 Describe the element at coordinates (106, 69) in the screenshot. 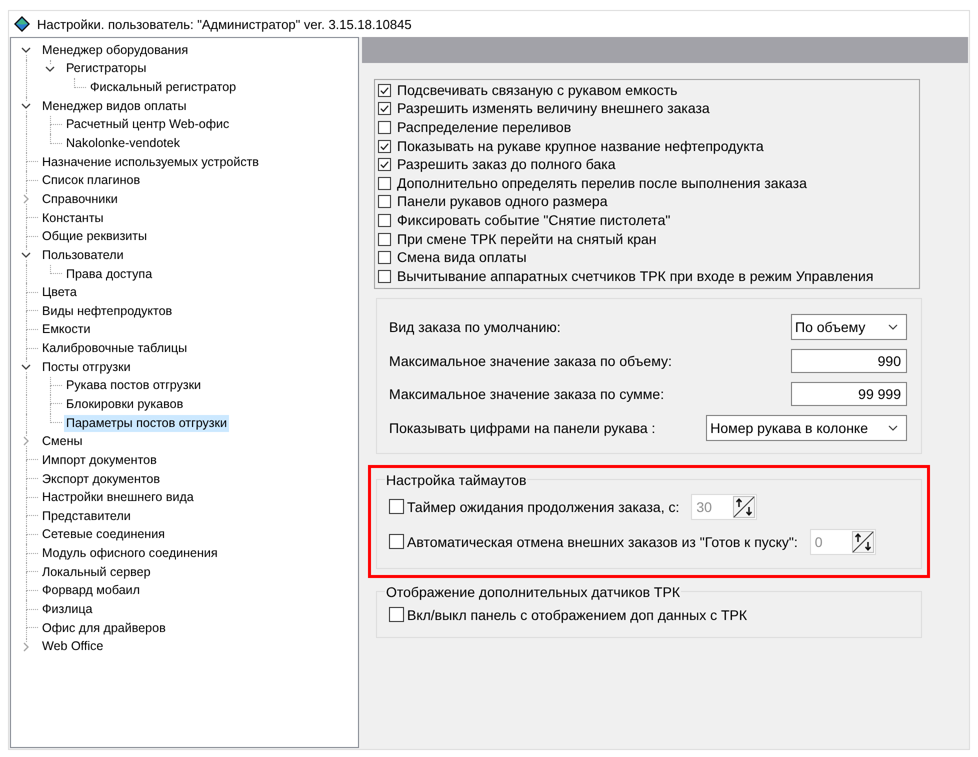

I see `tree-item: Регистраторы` at that location.